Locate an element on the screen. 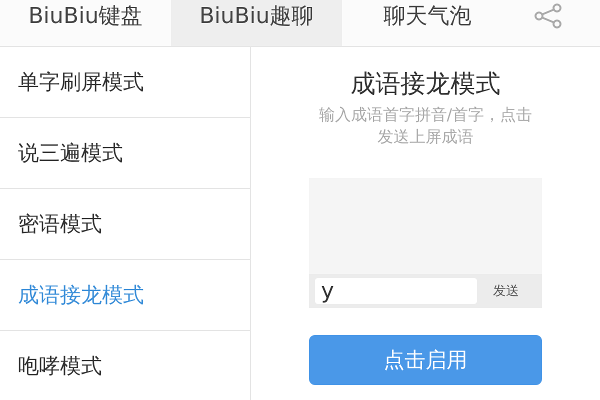 The height and width of the screenshot is (400, 600). send-button: 发送 is located at coordinates (506, 291).